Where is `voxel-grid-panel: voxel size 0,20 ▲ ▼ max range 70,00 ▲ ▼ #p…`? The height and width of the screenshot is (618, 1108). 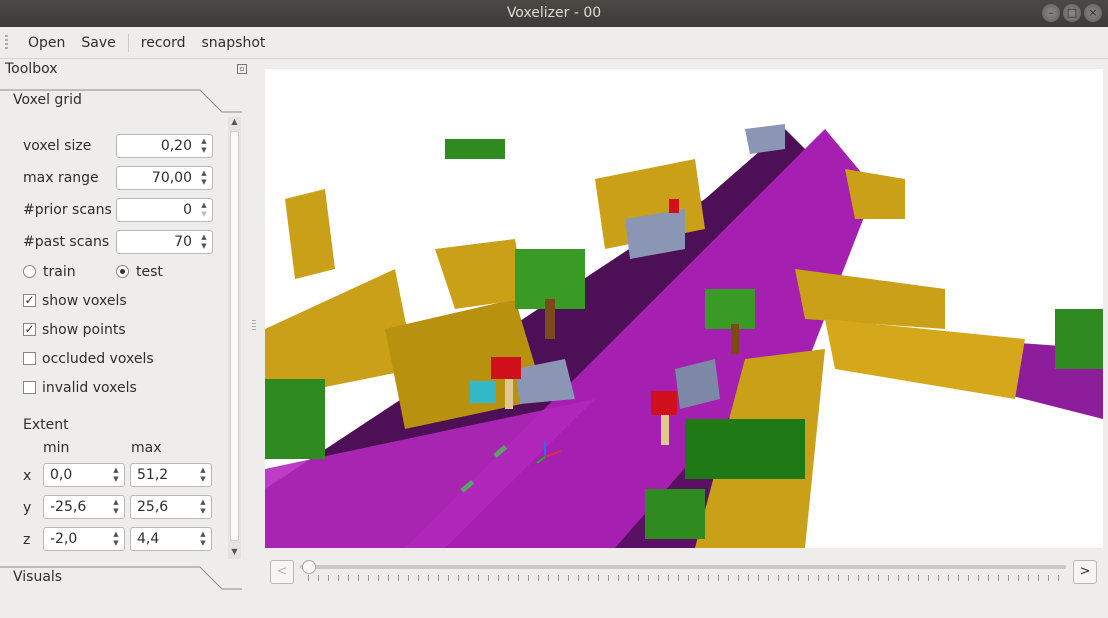 voxel-grid-panel: voxel size 0,20 ▲ ▼ max range 70,00 ▲ ▼ #p… is located at coordinates (114, 340).